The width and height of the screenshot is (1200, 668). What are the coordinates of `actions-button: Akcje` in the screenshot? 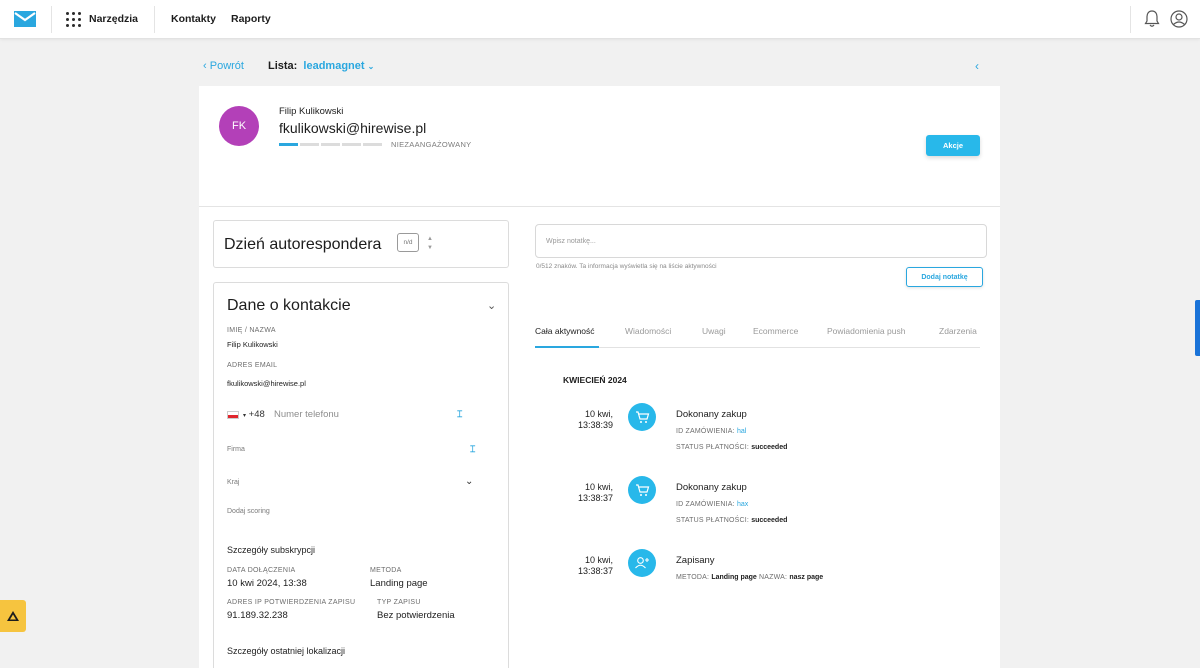 It's located at (953, 145).